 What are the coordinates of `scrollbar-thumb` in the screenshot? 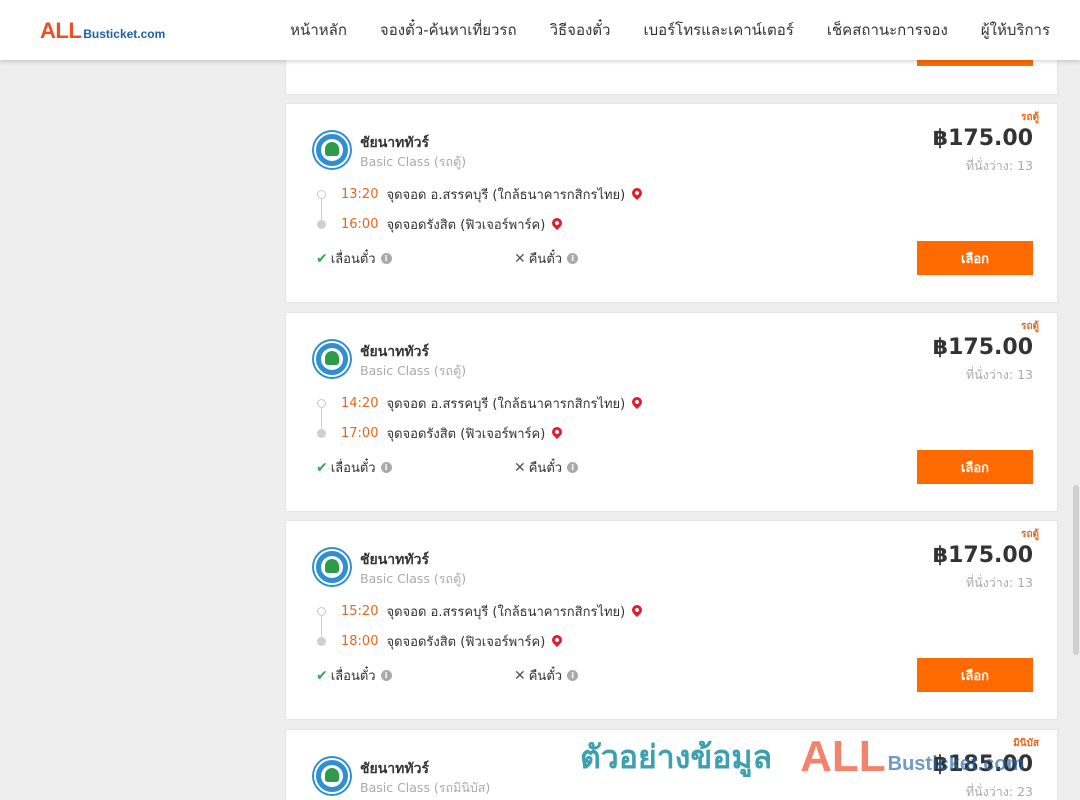 It's located at (1076, 570).